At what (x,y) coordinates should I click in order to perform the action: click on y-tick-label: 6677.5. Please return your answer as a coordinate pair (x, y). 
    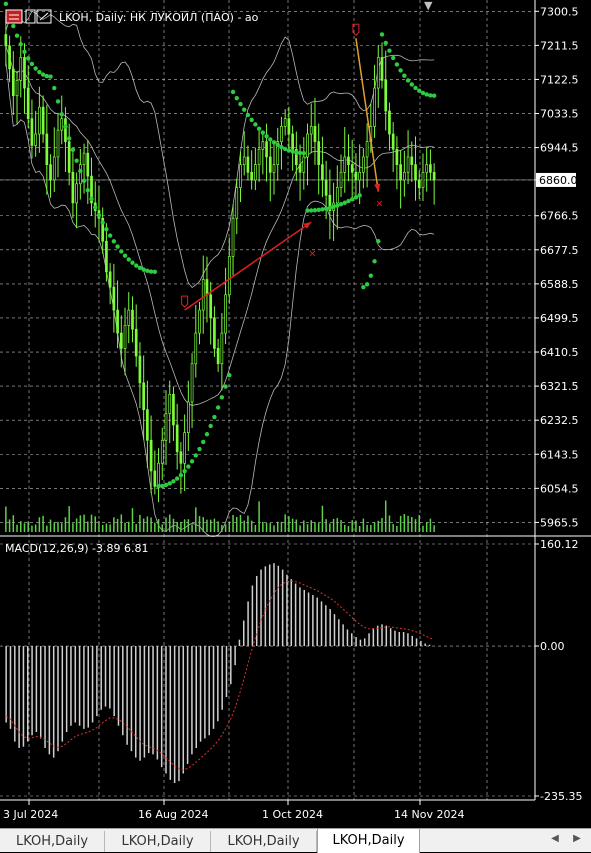
    Looking at the image, I should click on (559, 250).